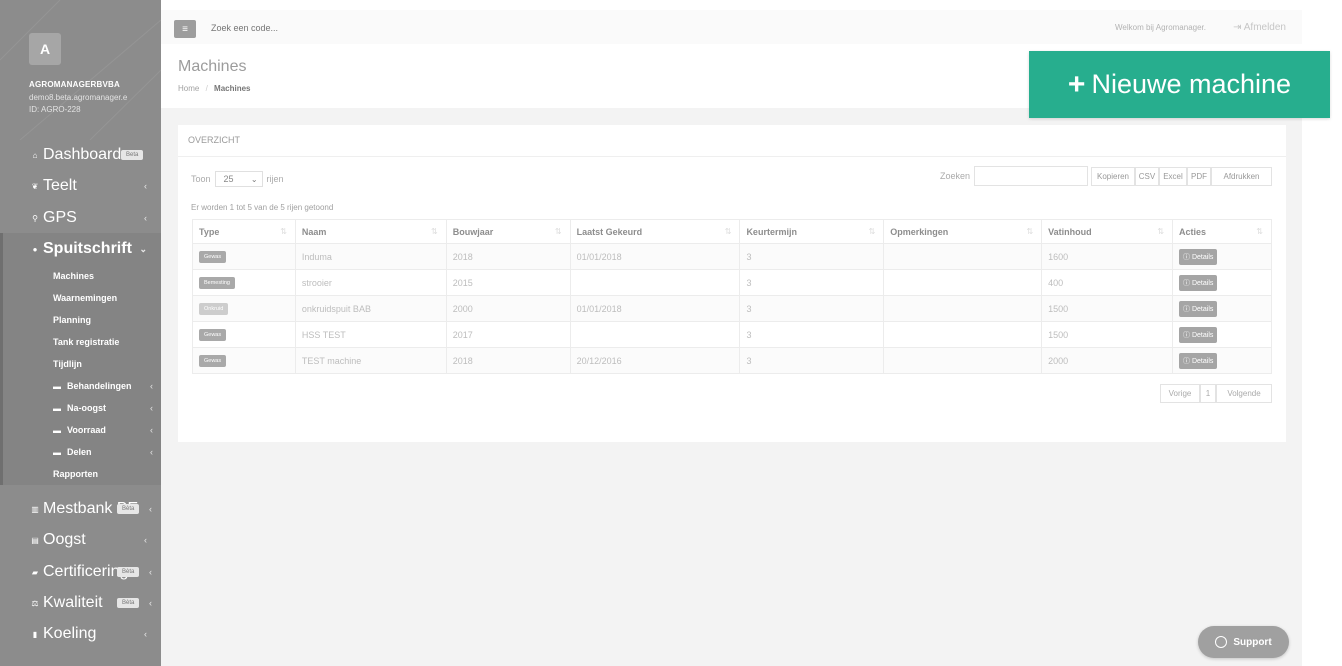 Image resolution: width=1342 pixels, height=666 pixels. I want to click on beta-badge: Bèta, so click(128, 572).